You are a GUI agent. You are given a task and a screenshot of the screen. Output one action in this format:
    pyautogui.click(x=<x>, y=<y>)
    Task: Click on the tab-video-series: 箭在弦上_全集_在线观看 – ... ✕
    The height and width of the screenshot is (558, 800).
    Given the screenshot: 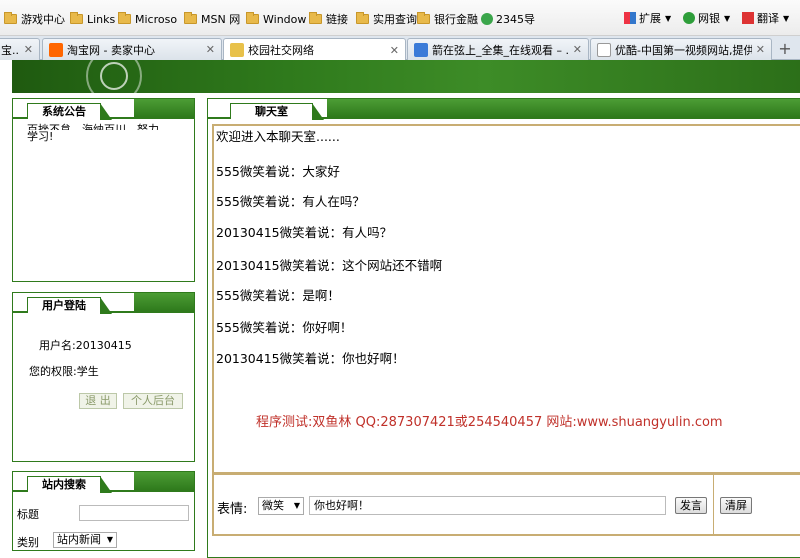 What is the action you would take?
    pyautogui.click(x=498, y=49)
    